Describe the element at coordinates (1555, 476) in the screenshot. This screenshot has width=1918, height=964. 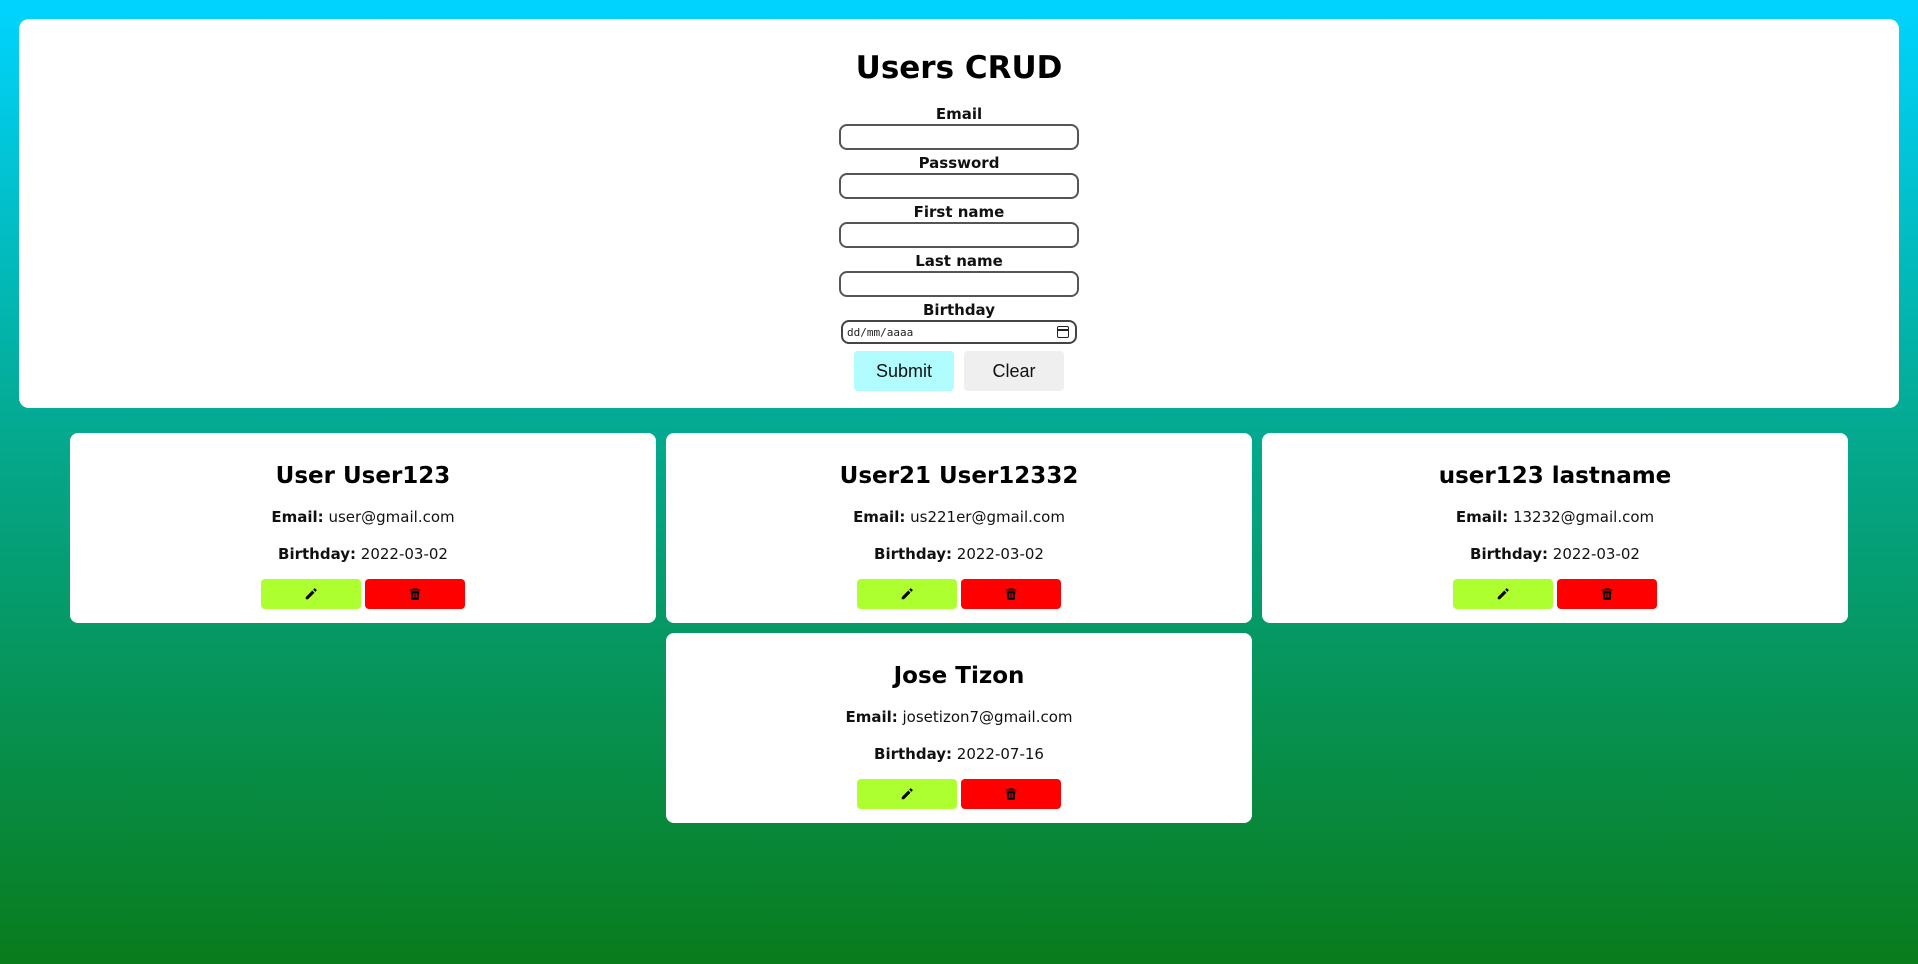
I see `user-name: user123 lastname` at that location.